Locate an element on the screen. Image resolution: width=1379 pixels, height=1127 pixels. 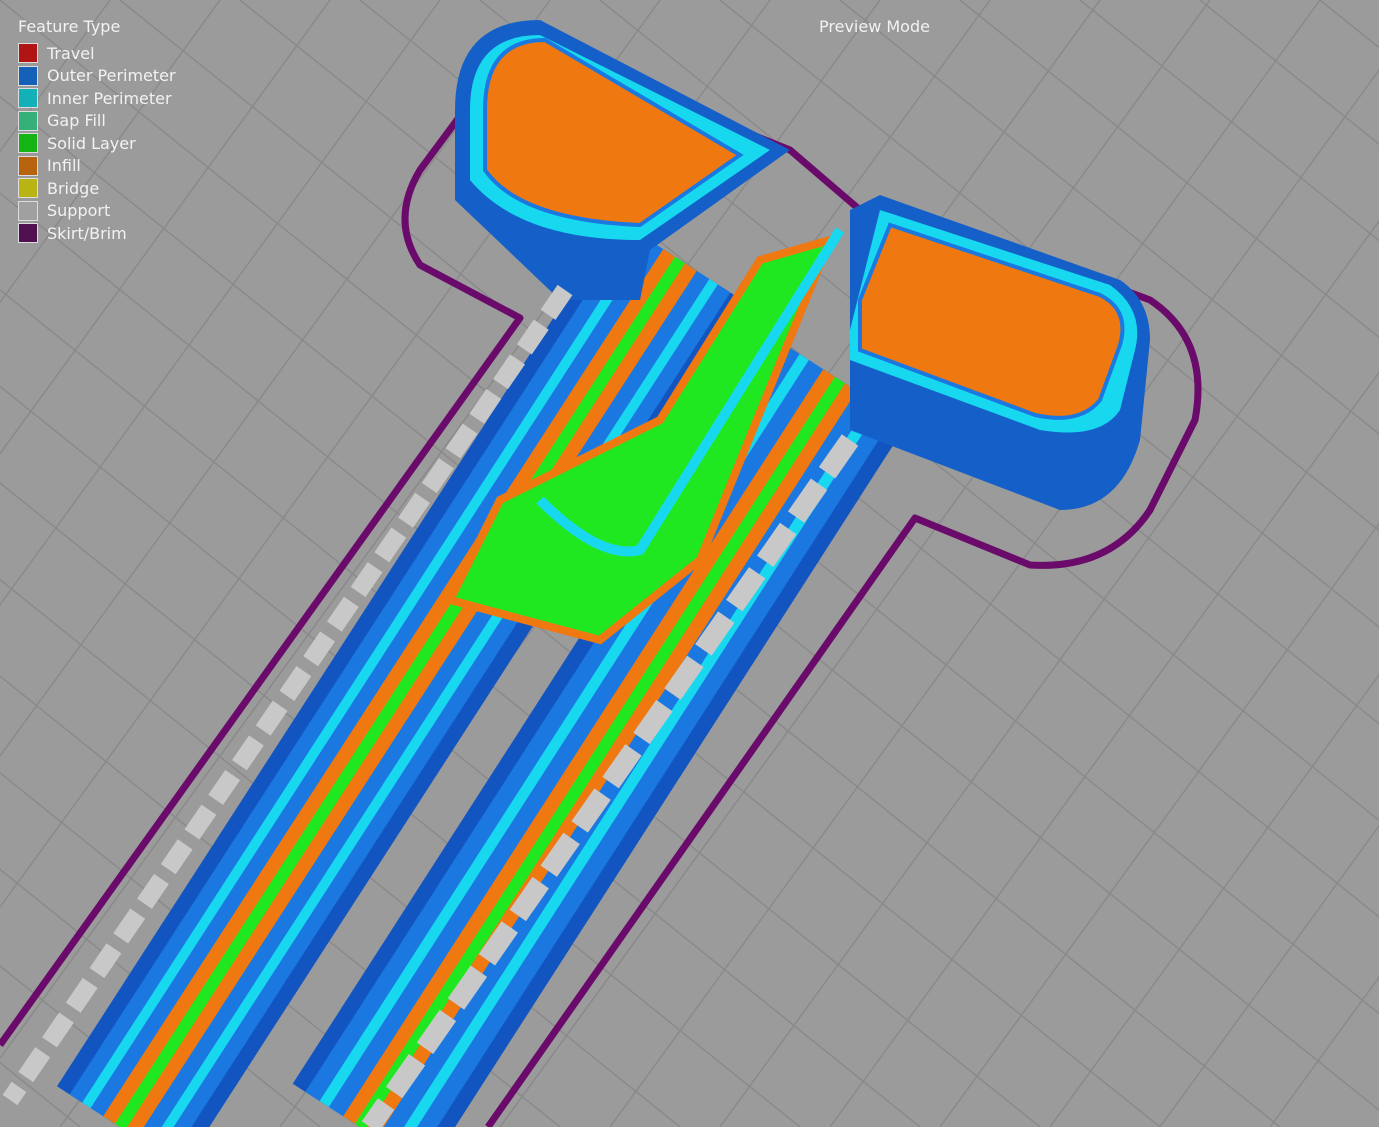
legend-label: Inner Perimeter is located at coordinates (109, 98).